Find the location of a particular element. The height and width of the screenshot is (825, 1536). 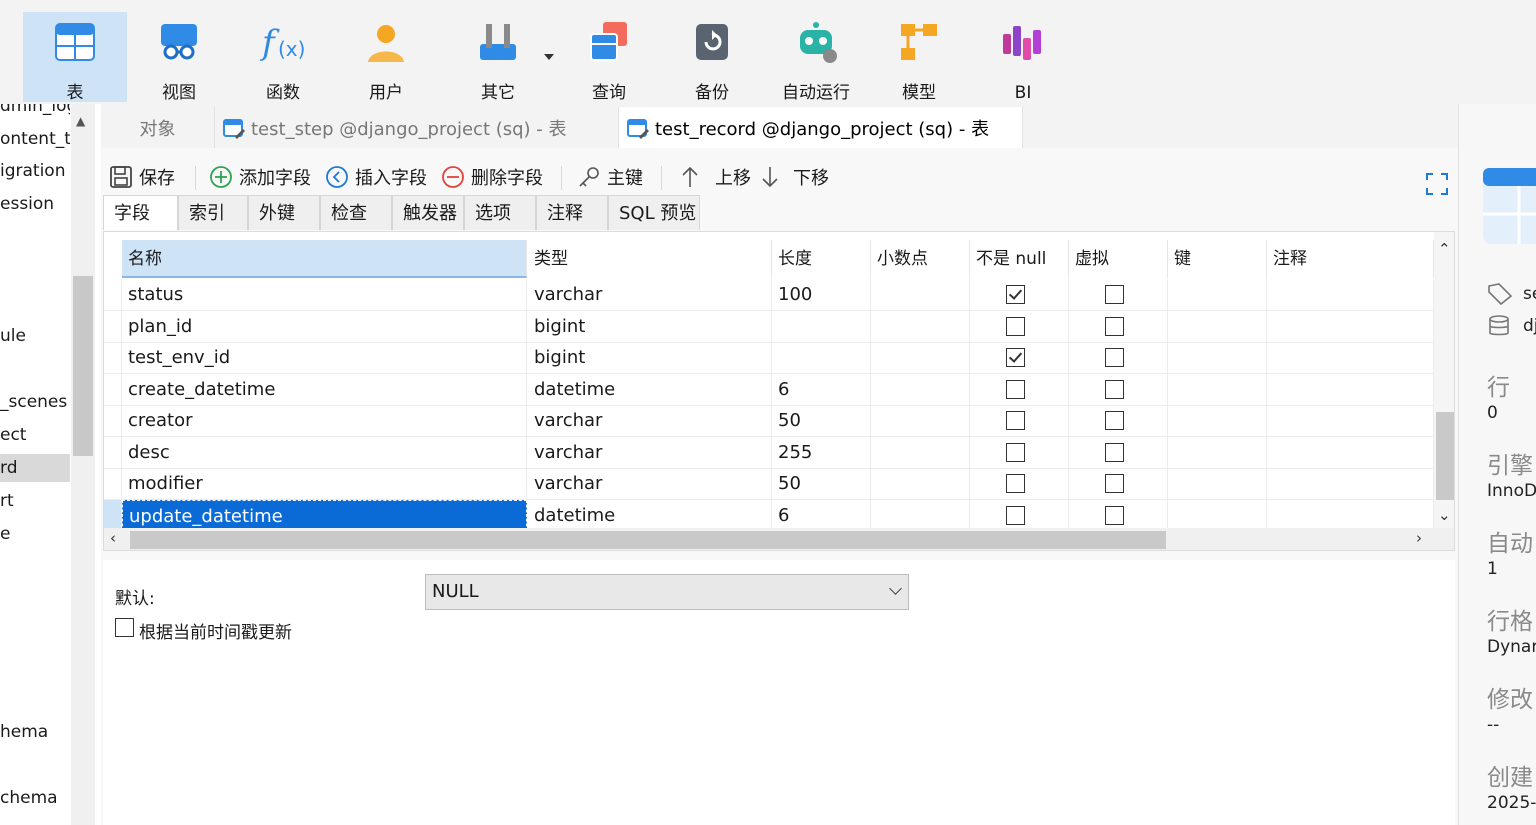

tree-item: rt is located at coordinates (35, 501).